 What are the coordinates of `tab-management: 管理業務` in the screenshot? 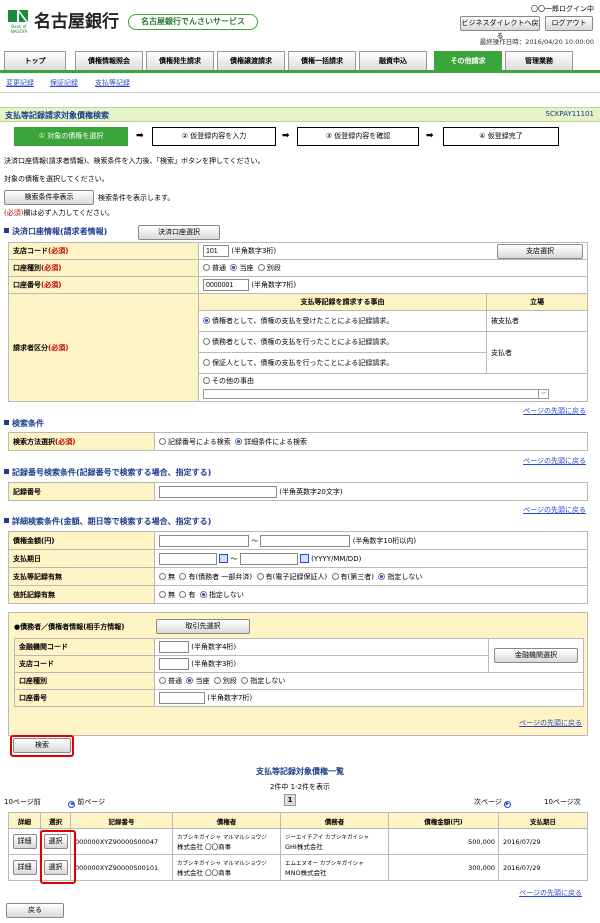 It's located at (539, 60).